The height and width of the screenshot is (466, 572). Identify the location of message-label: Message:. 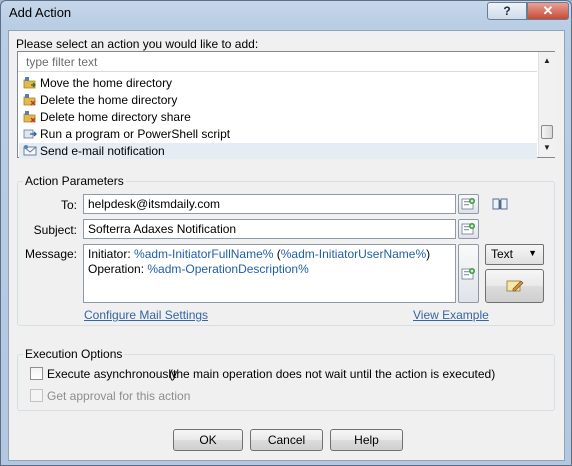
(50, 254).